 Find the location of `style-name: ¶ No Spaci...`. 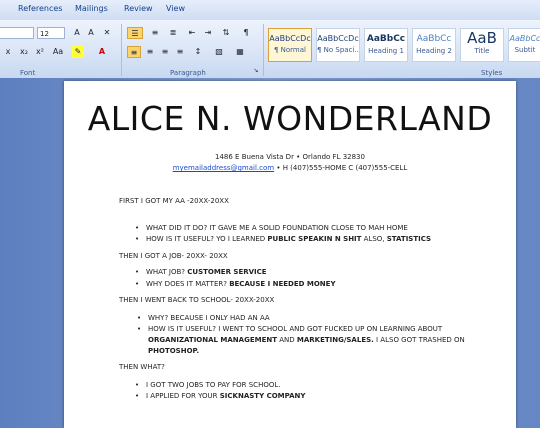

style-name: ¶ No Spaci... is located at coordinates (338, 50).